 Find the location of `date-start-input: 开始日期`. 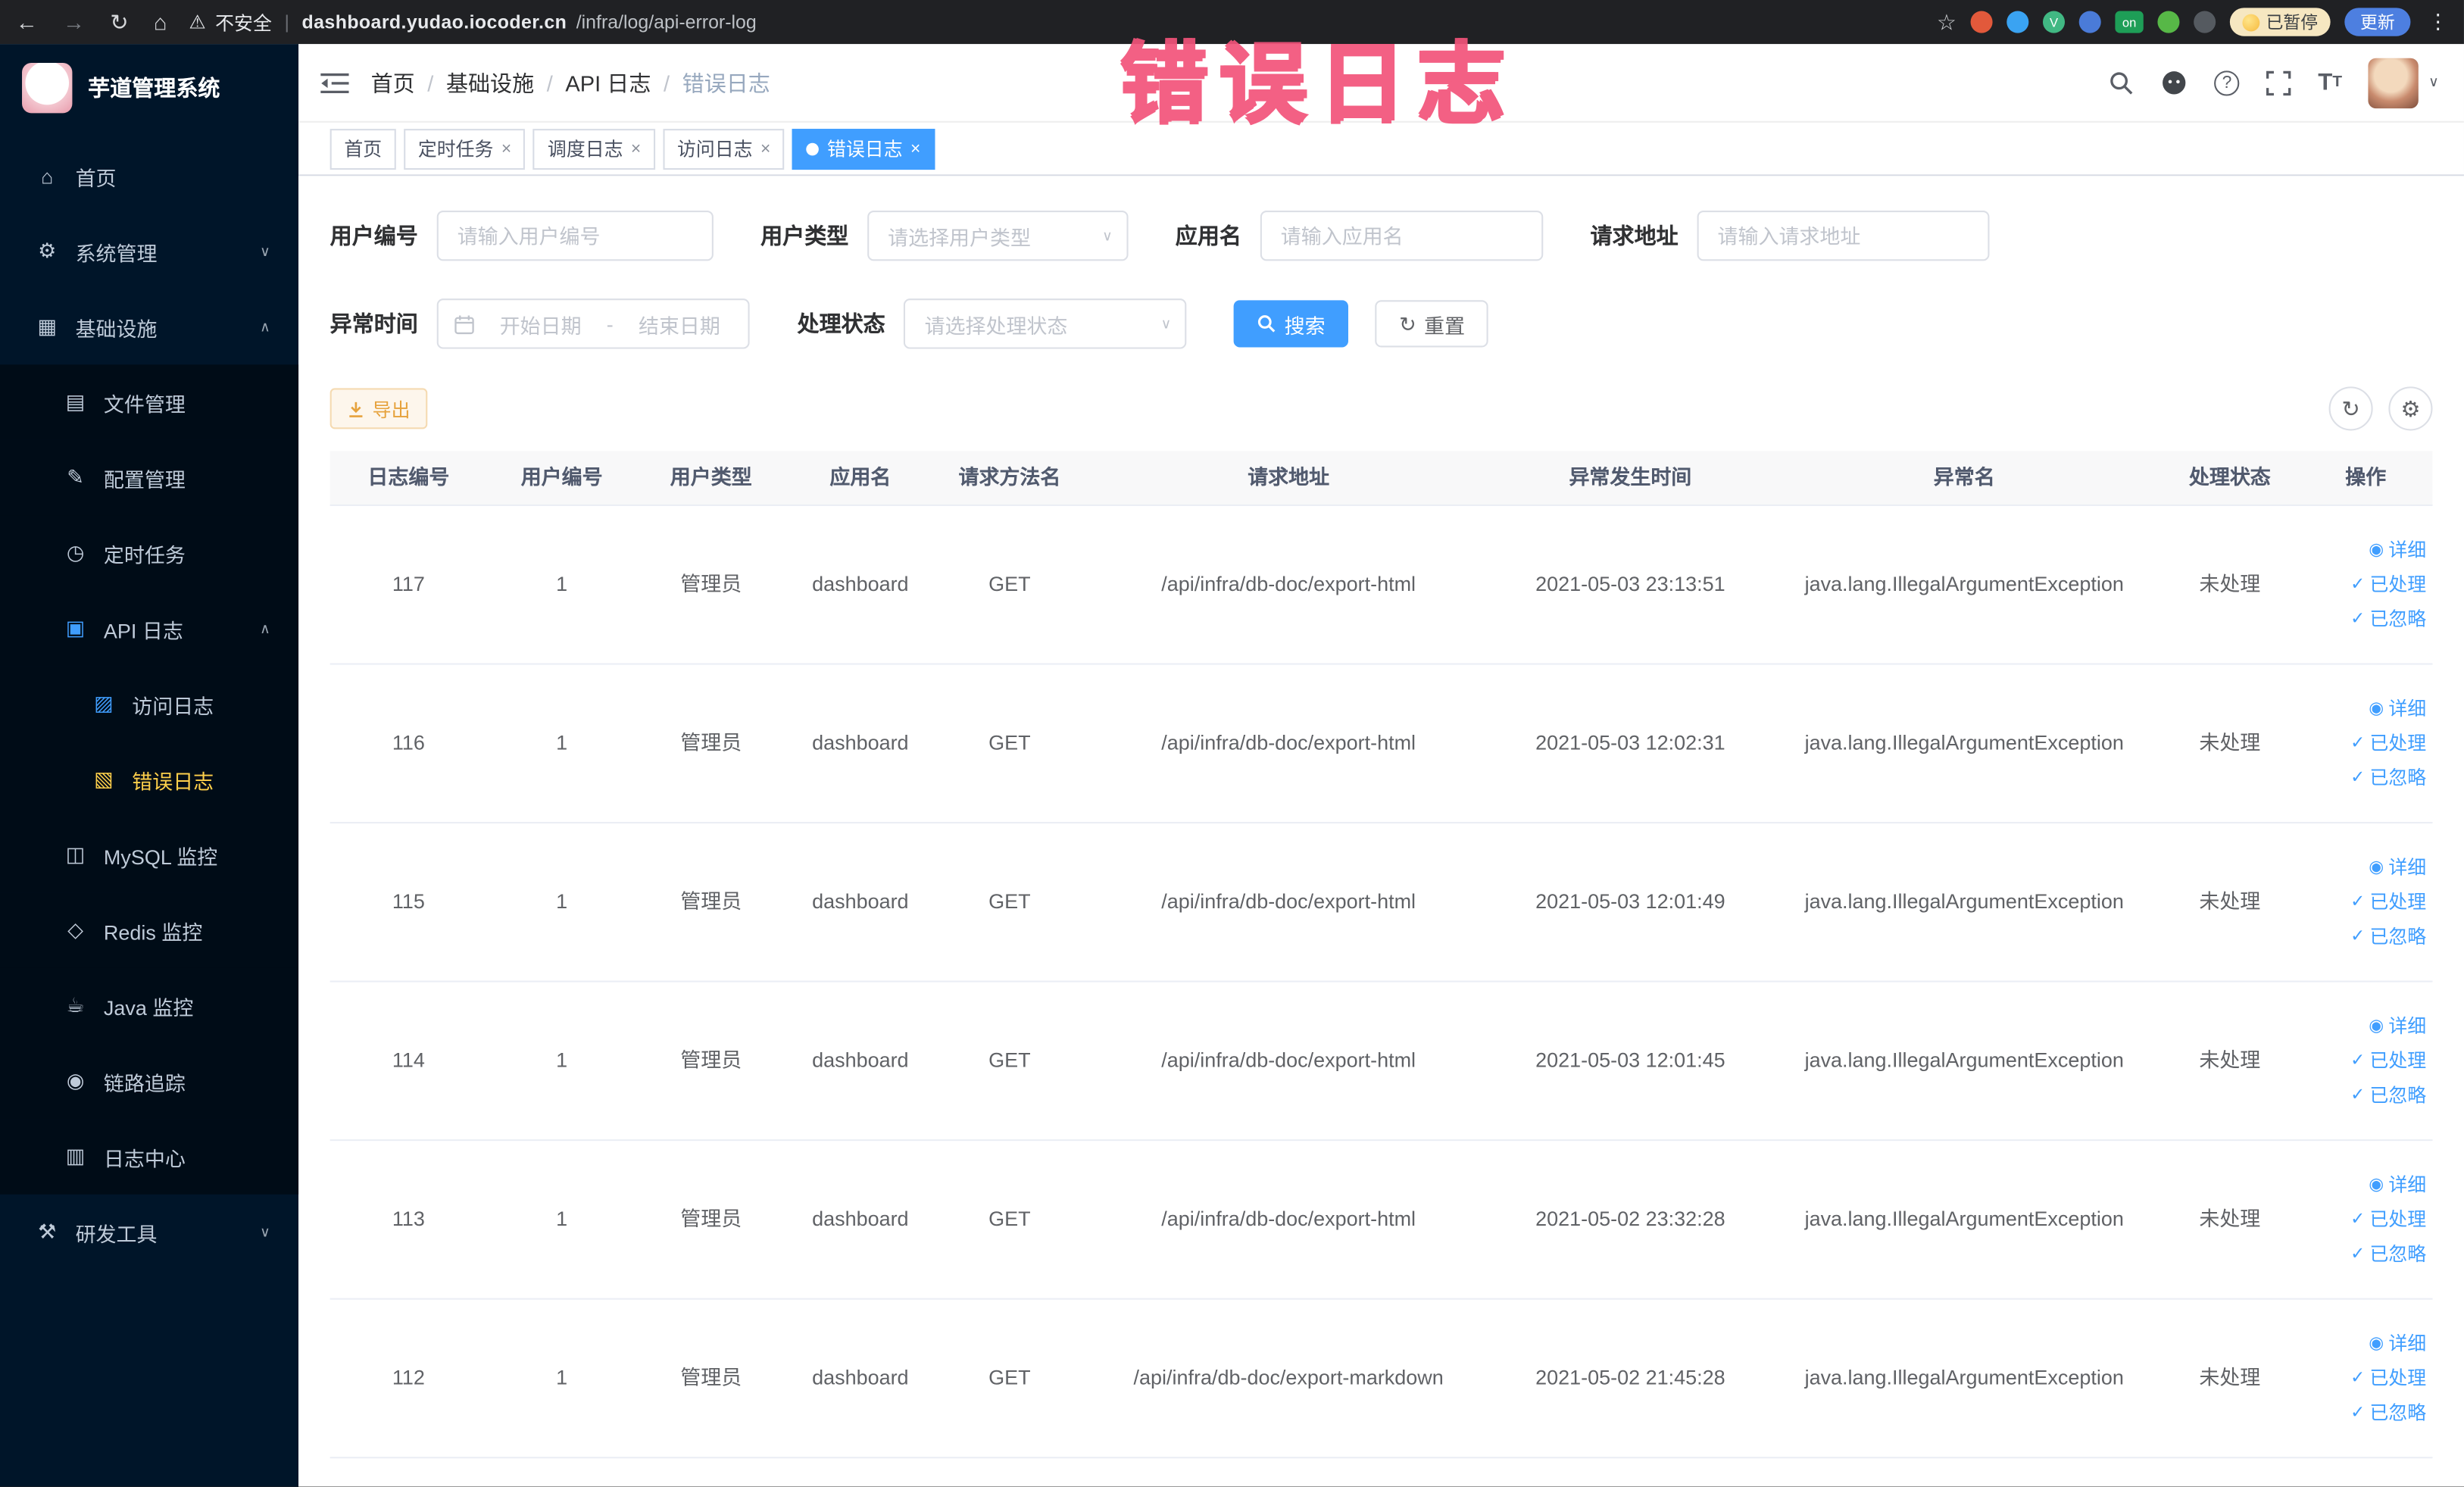

date-start-input: 开始日期 is located at coordinates (540, 324).